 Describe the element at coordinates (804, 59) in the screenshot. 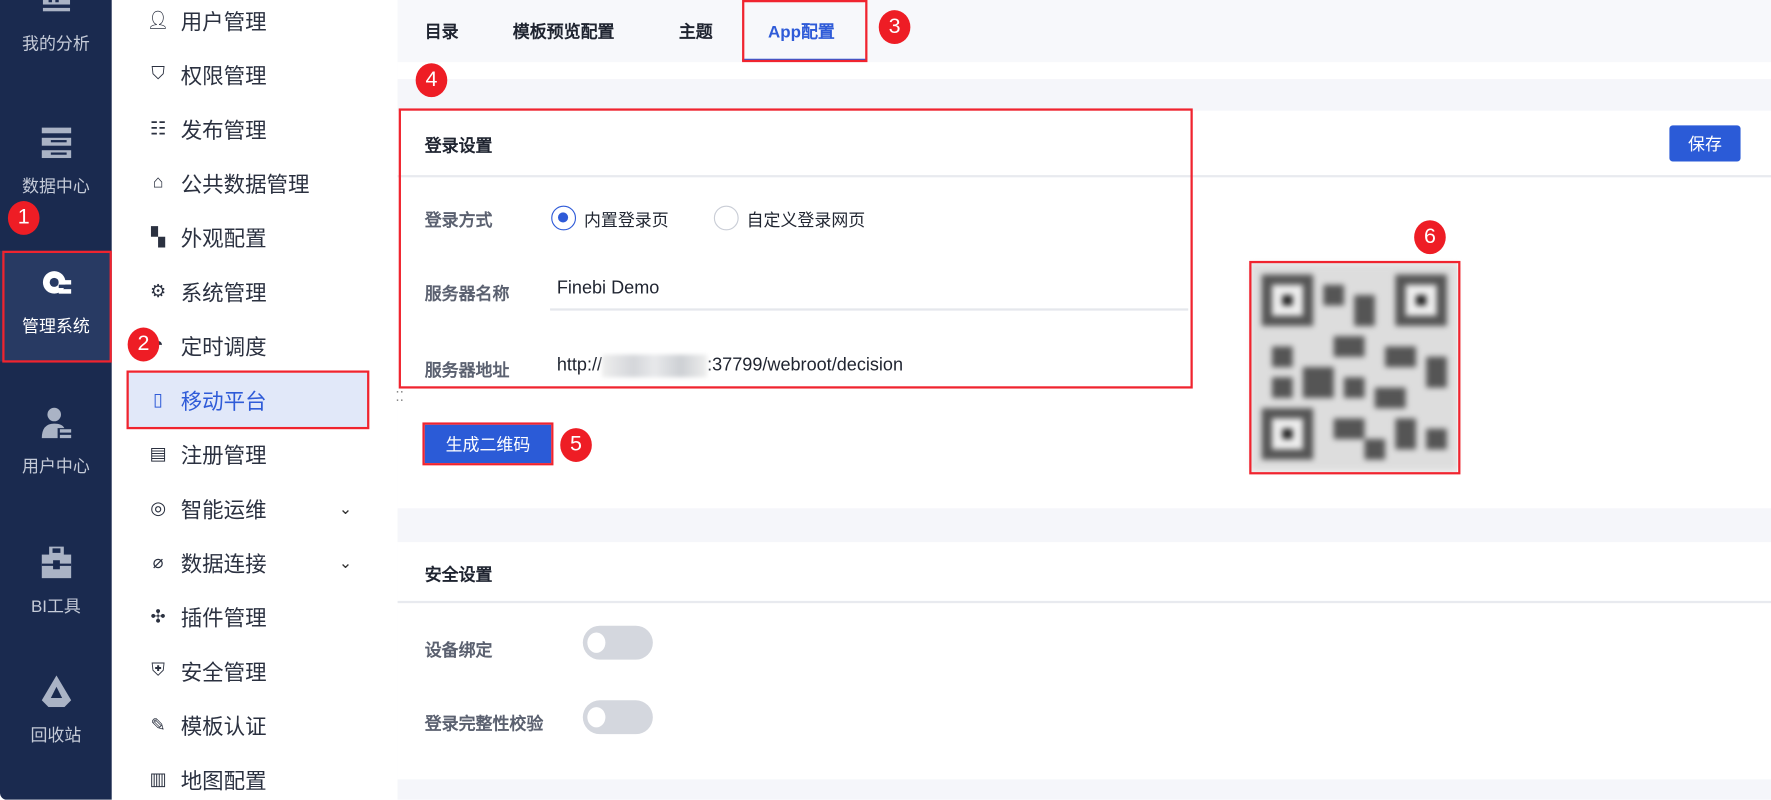

I see `active-tab-underline` at that location.